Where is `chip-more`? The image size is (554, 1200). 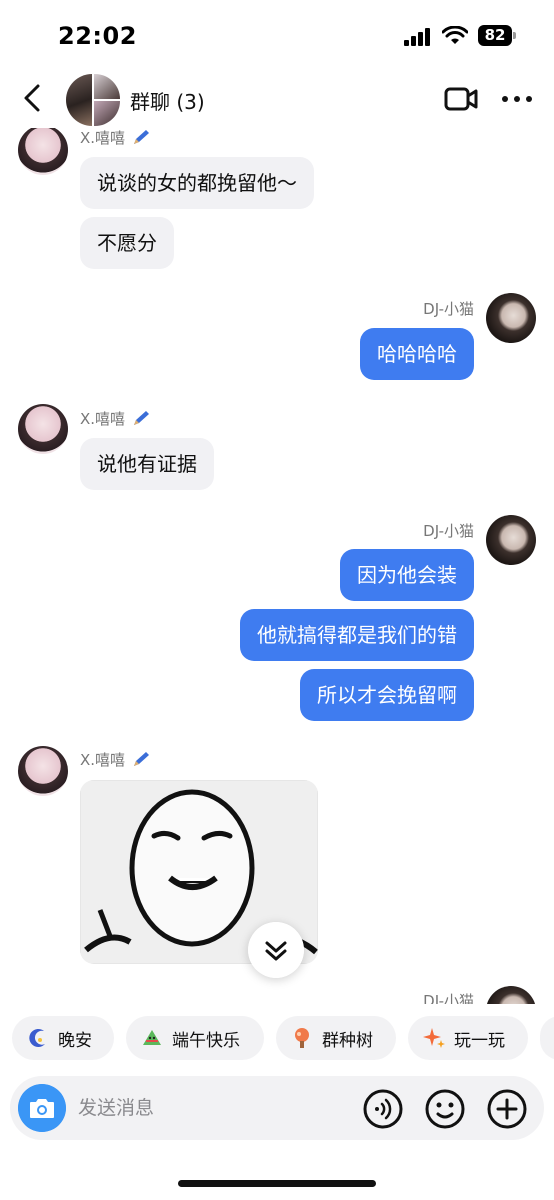
chip-more is located at coordinates (547, 1038).